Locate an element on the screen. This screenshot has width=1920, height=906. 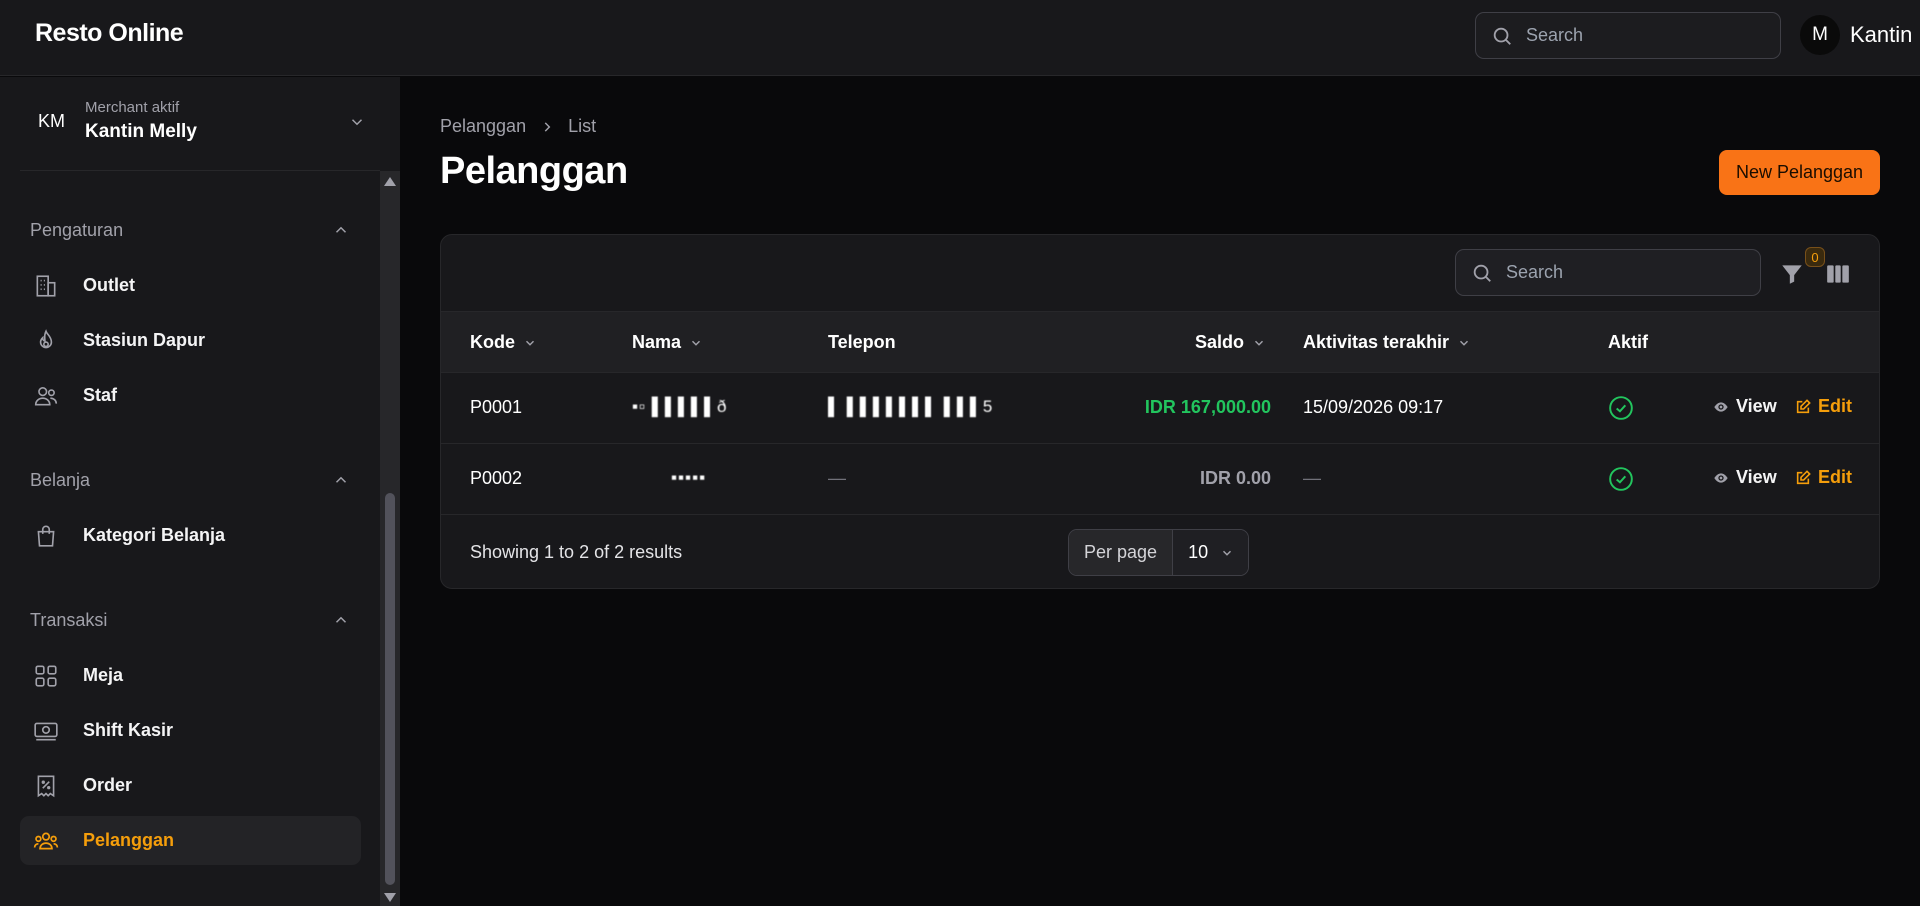
user-menu: M Kantin is located at coordinates (1856, 35).